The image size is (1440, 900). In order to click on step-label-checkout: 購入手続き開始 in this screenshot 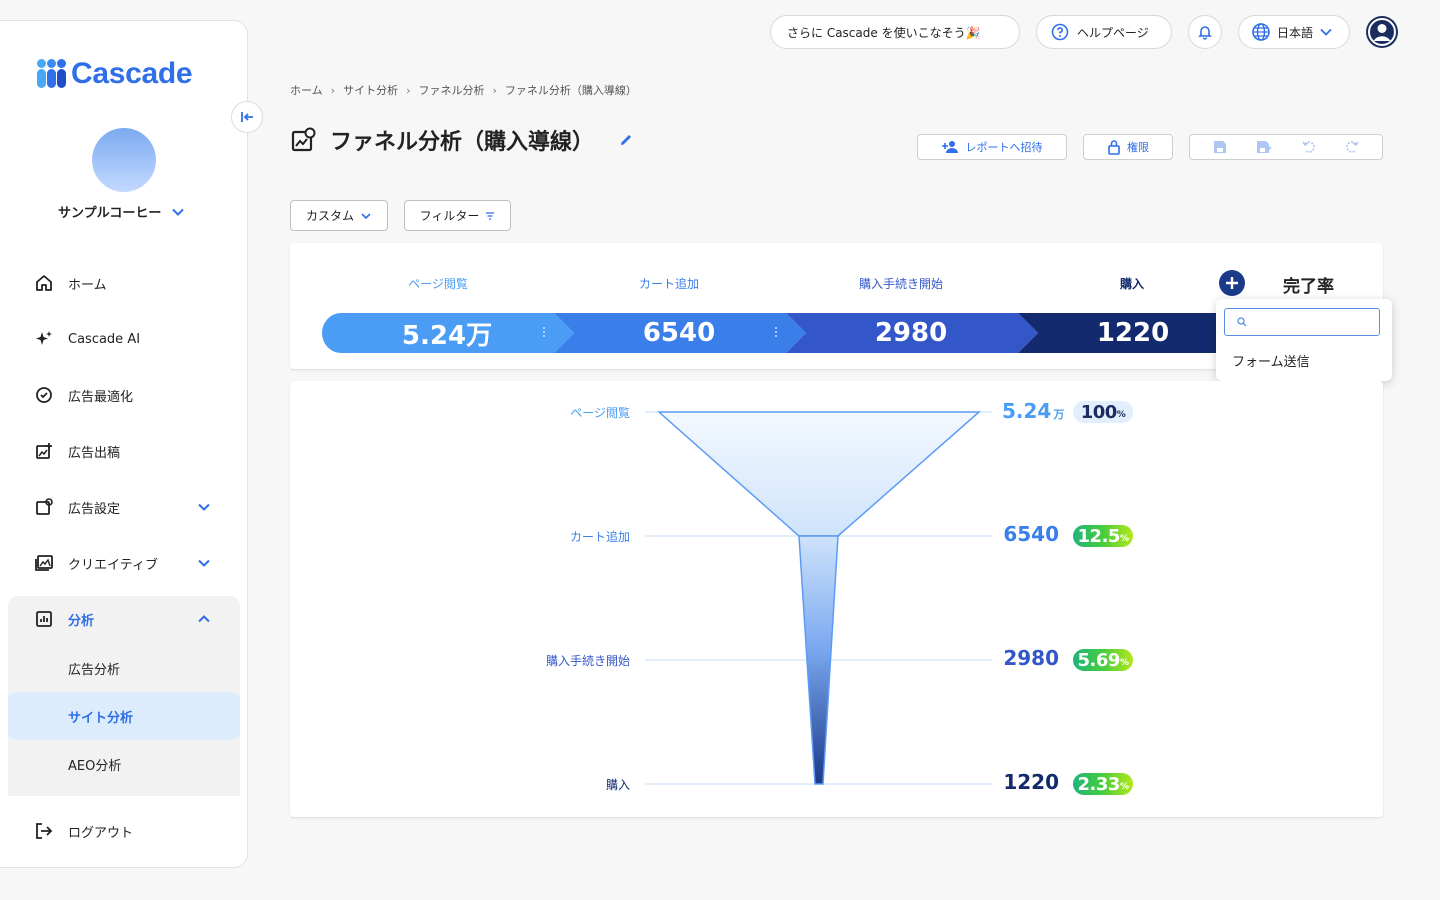, I will do `click(901, 283)`.